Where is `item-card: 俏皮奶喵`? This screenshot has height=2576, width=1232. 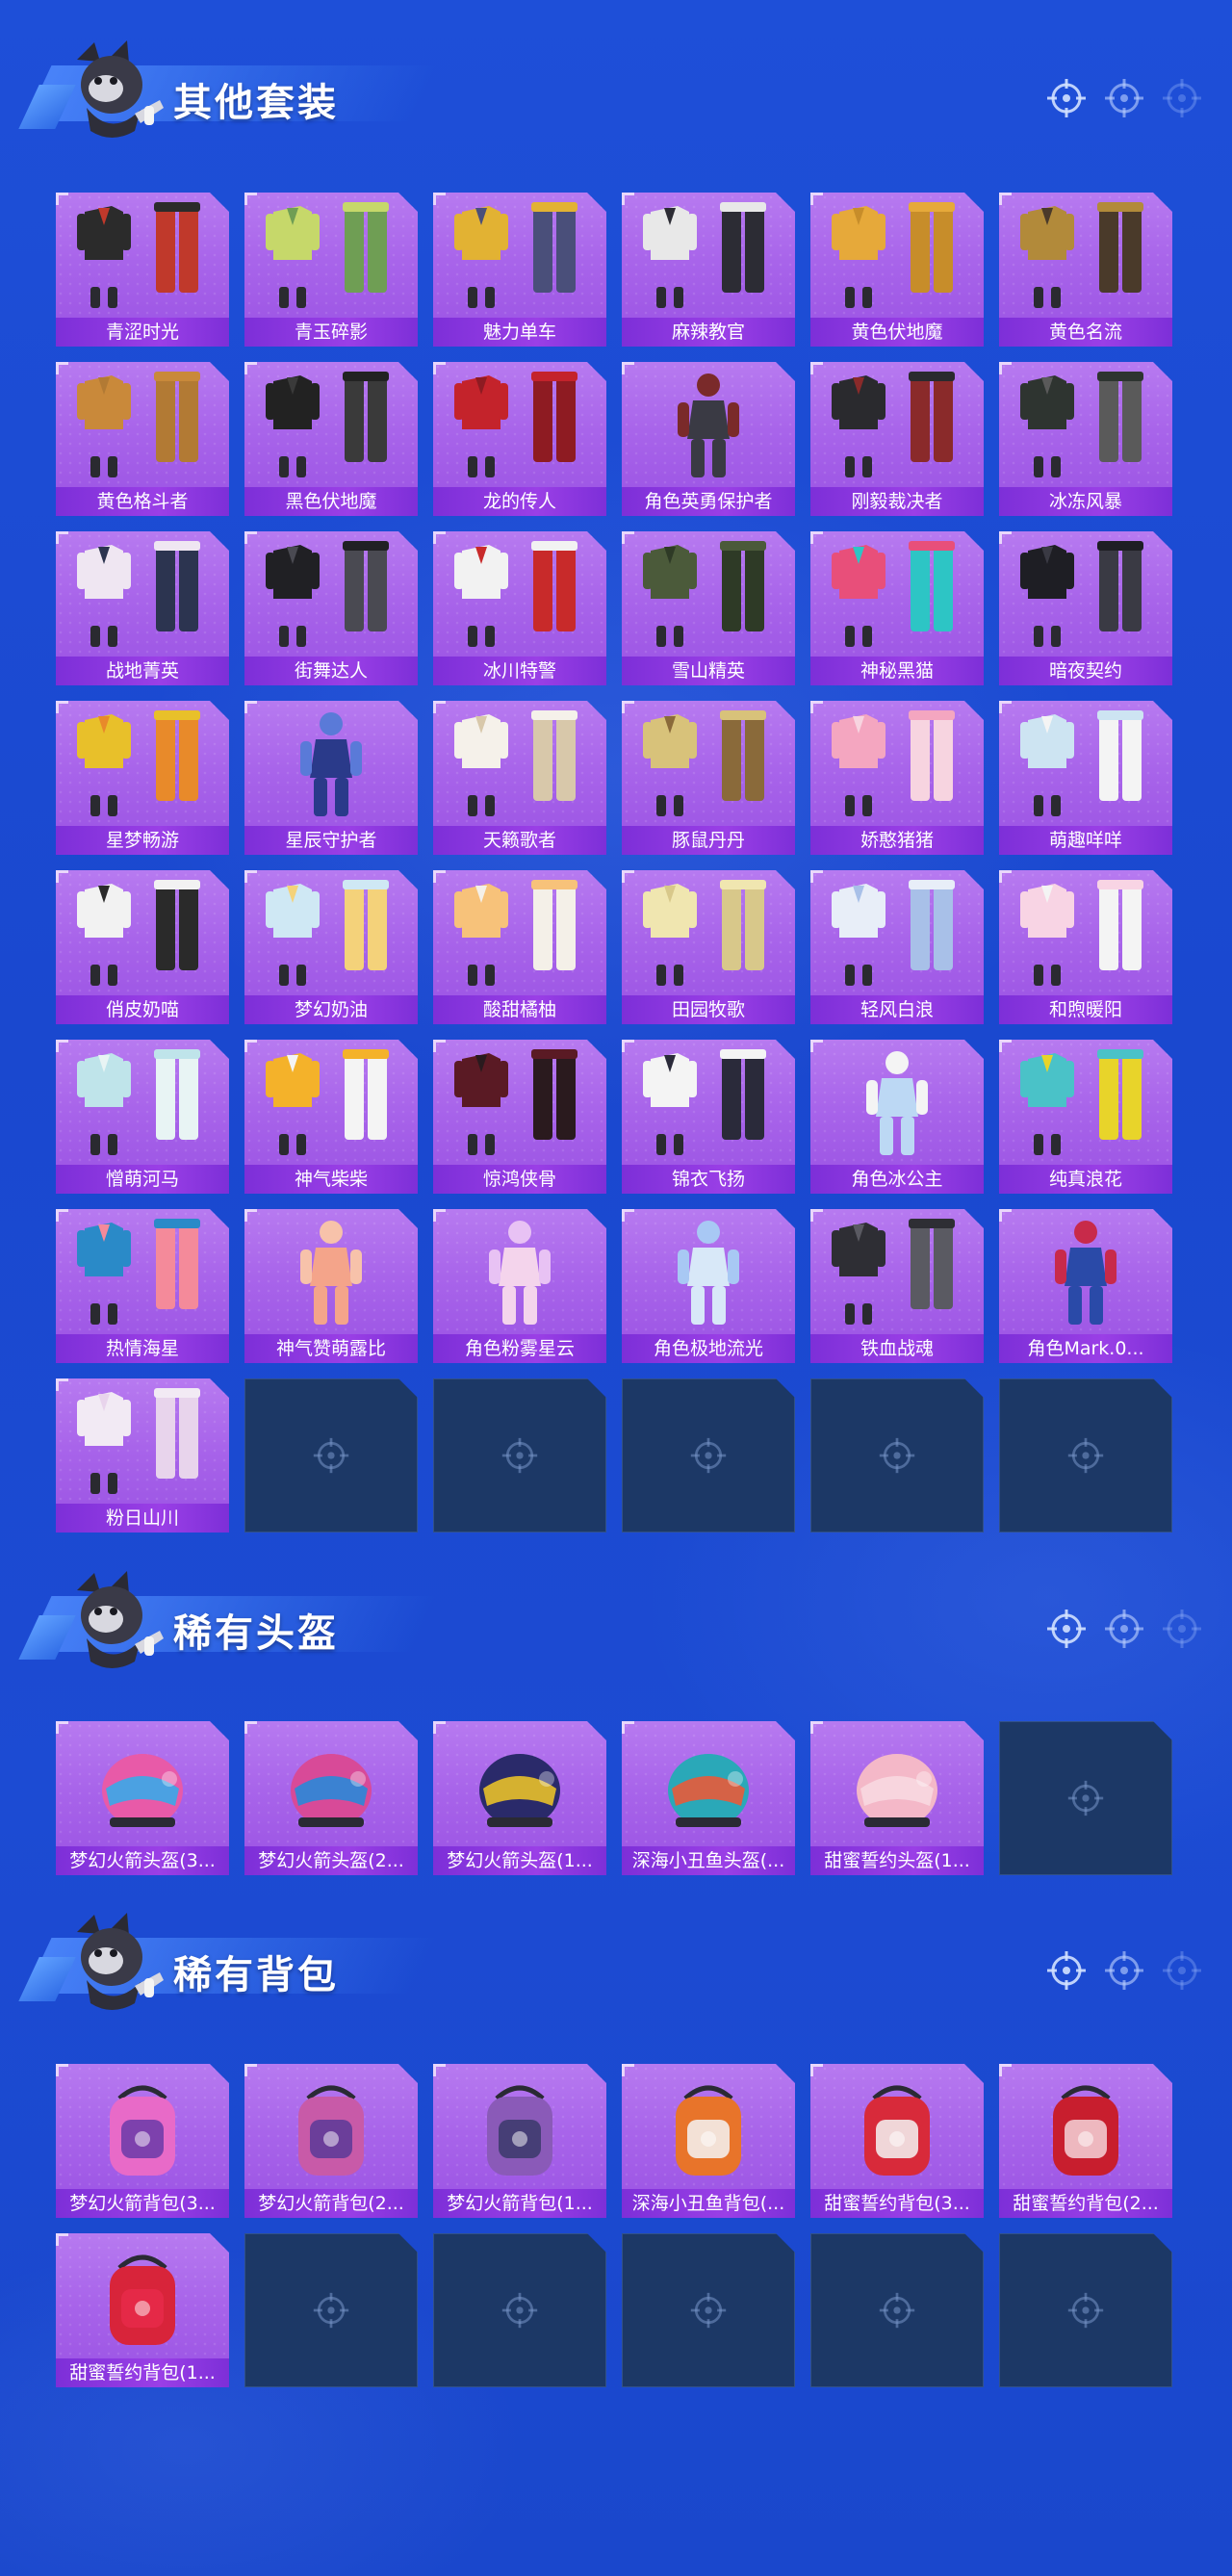
item-card: 俏皮奶喵 is located at coordinates (142, 947).